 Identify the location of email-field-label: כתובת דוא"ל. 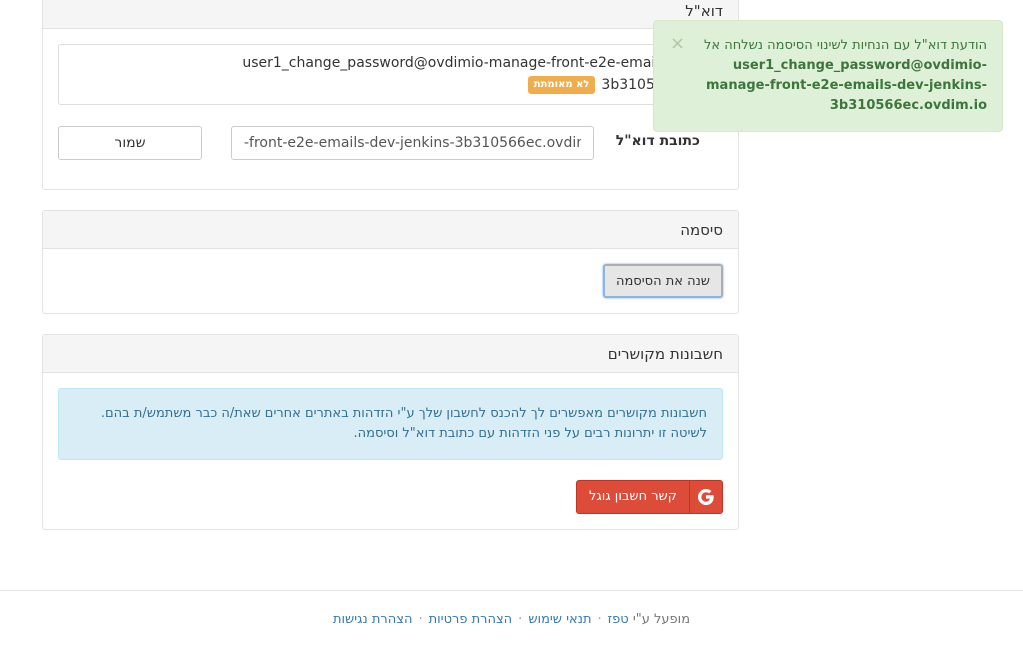
(657, 141).